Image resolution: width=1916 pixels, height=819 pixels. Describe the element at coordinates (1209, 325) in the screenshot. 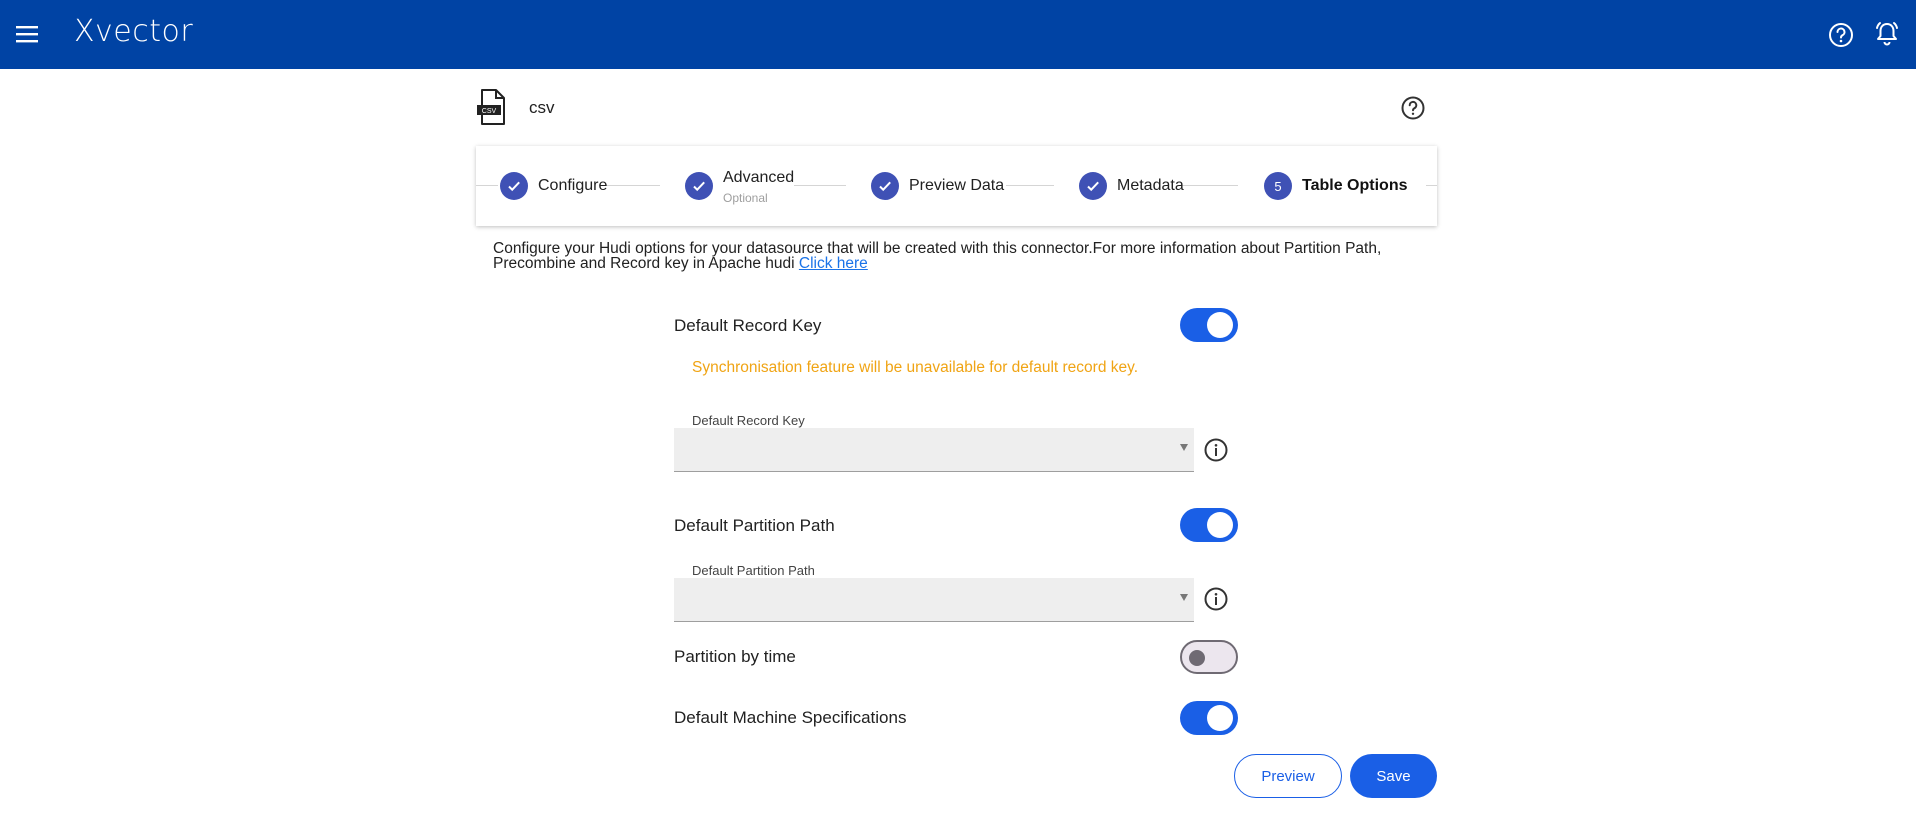

I see `default-record-key-toggle` at that location.